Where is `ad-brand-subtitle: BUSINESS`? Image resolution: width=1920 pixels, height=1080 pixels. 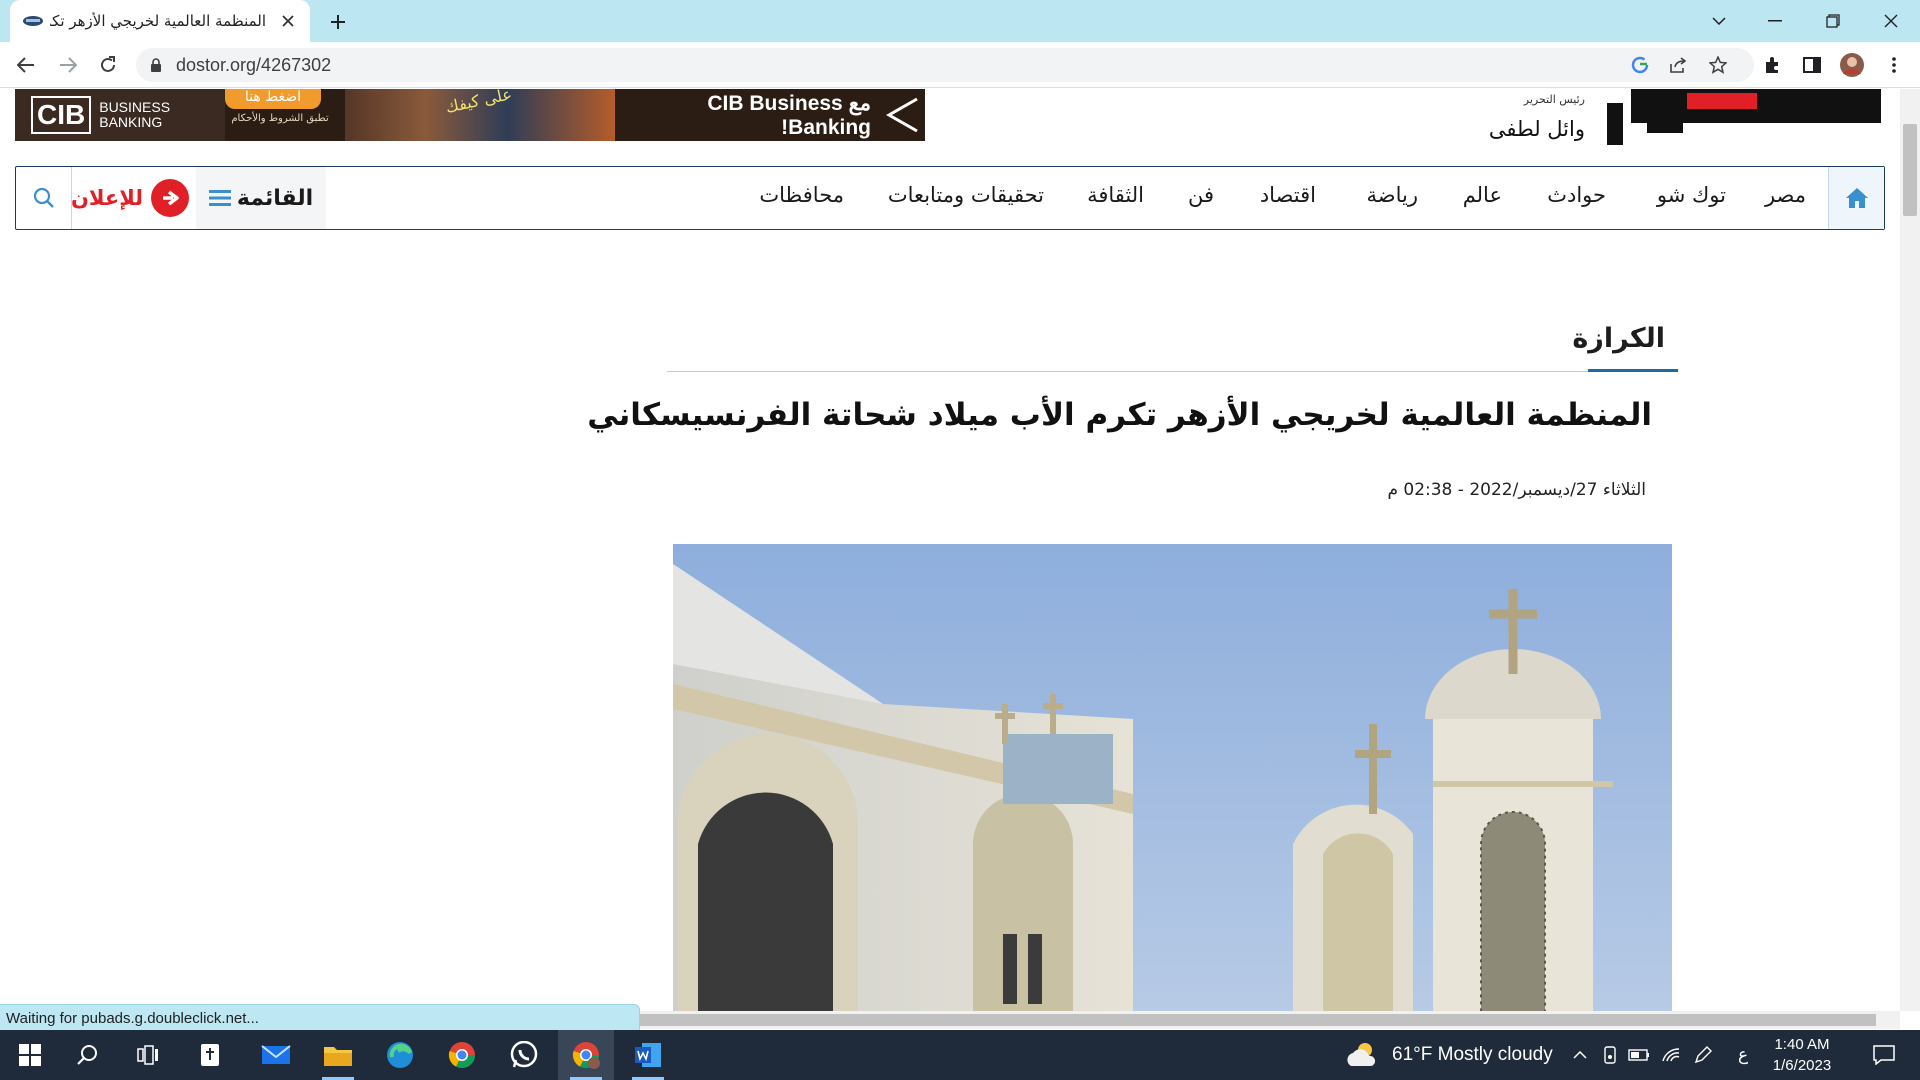 ad-brand-subtitle: BUSINESS is located at coordinates (135, 107).